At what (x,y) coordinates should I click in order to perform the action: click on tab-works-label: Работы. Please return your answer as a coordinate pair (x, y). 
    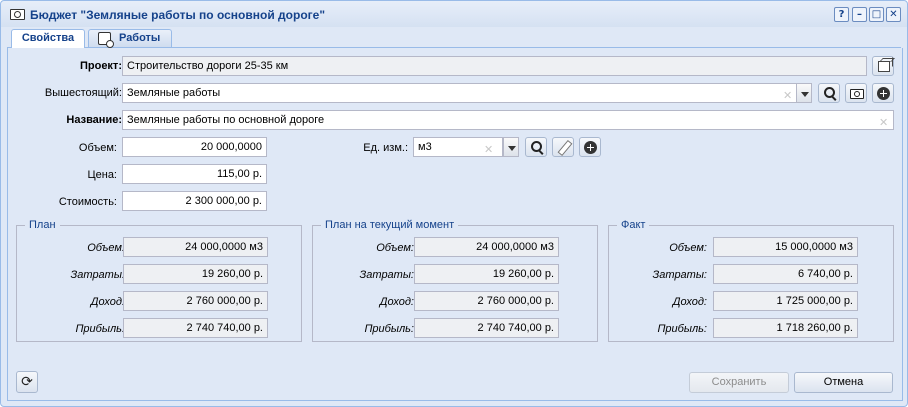
    Looking at the image, I should click on (140, 38).